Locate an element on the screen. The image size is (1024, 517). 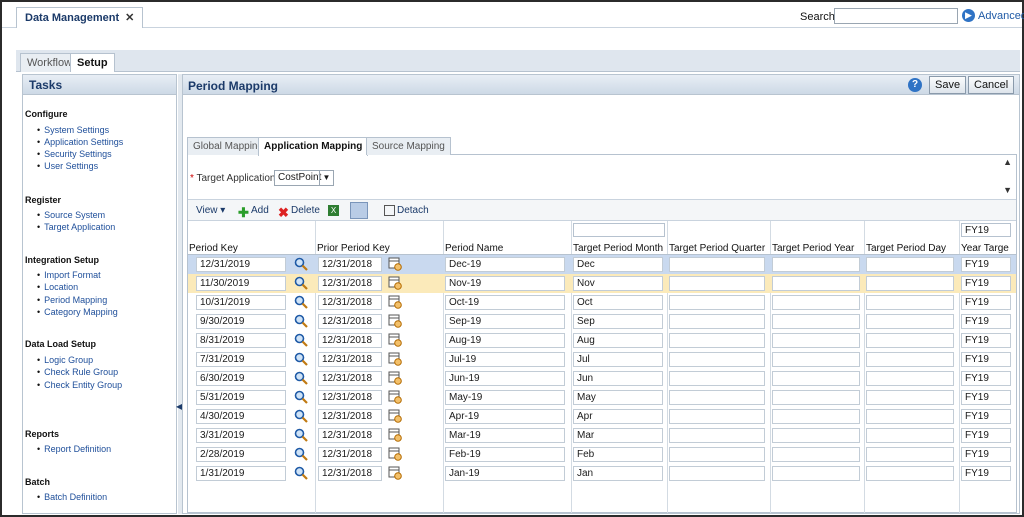
period-name-cell: Mar-19 is located at coordinates (505, 435).